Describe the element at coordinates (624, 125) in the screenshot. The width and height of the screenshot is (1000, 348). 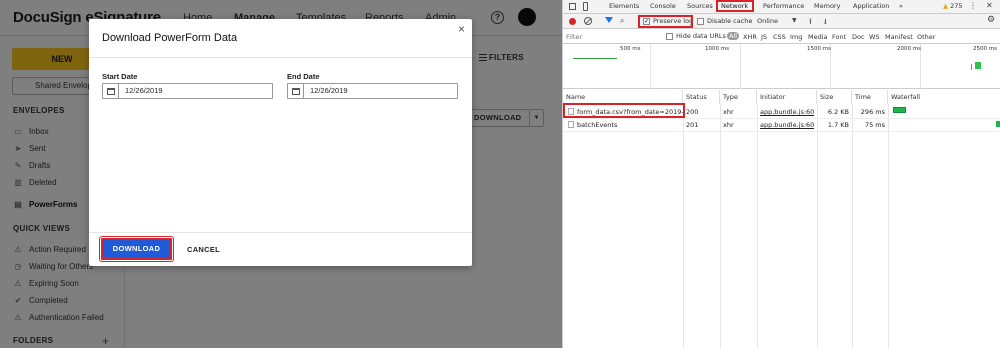
I see `table-row: batchEvents` at that location.